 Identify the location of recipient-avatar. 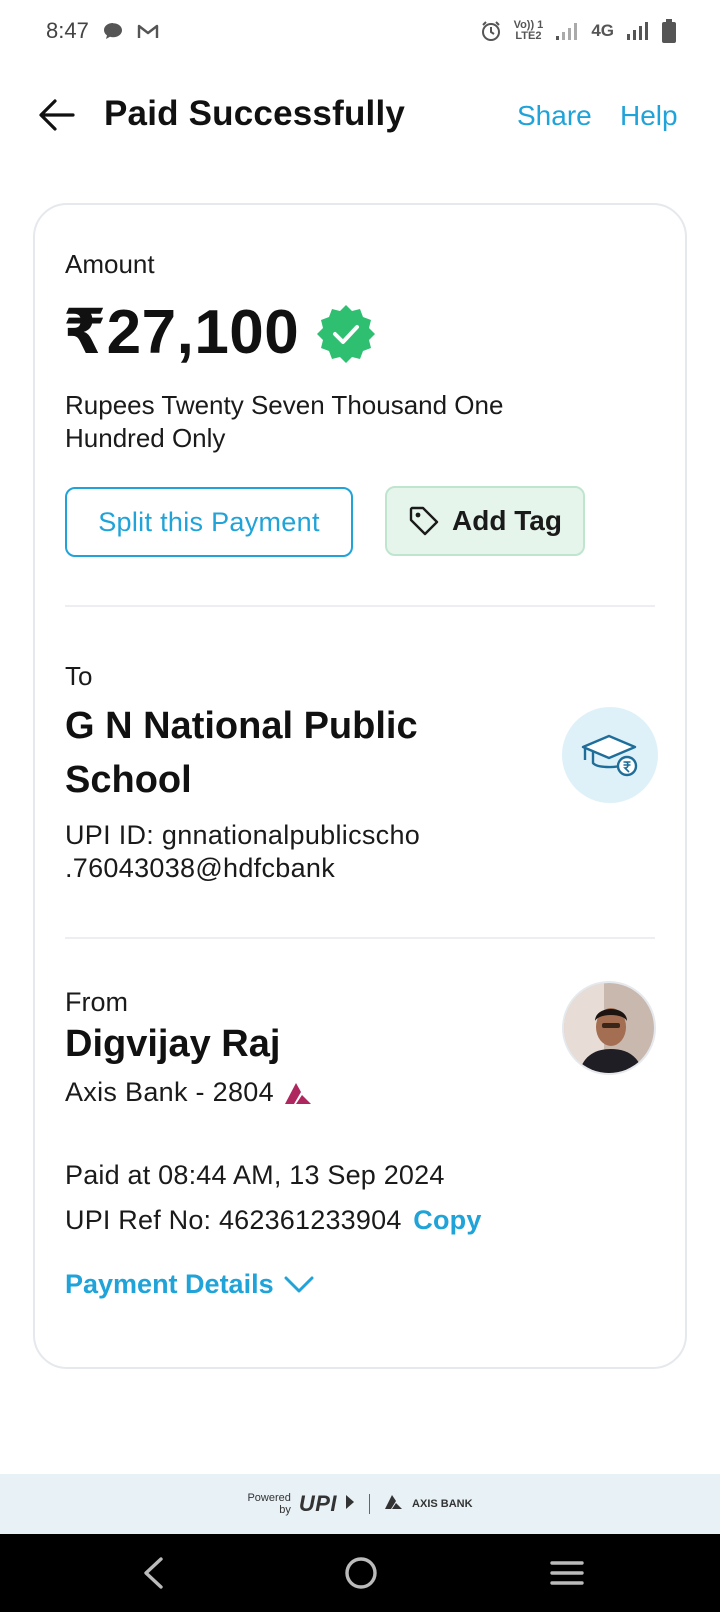
(610, 755).